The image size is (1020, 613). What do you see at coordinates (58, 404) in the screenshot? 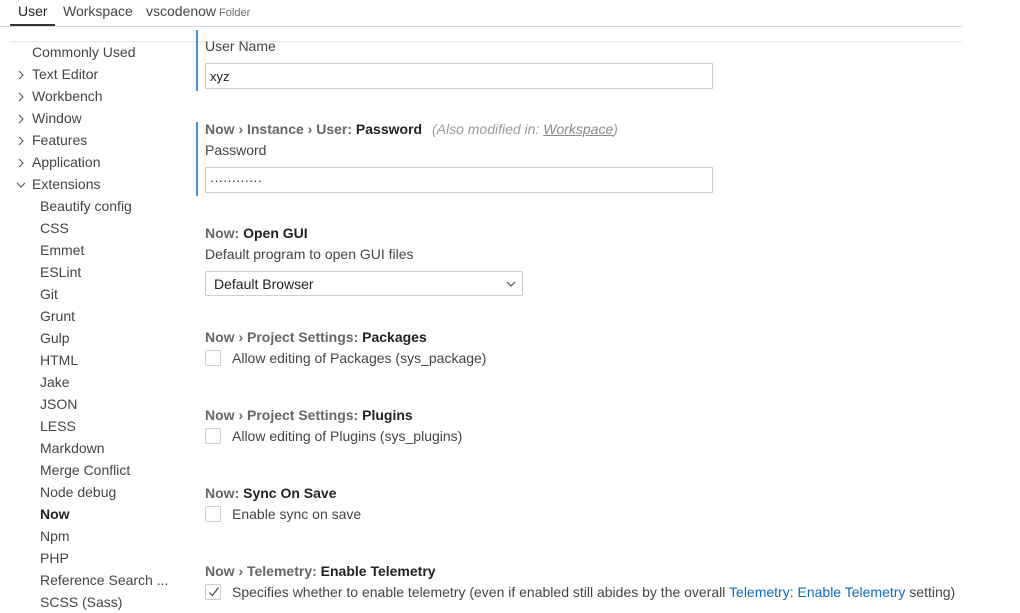
I see `toc-ext-json: JSON` at bounding box center [58, 404].